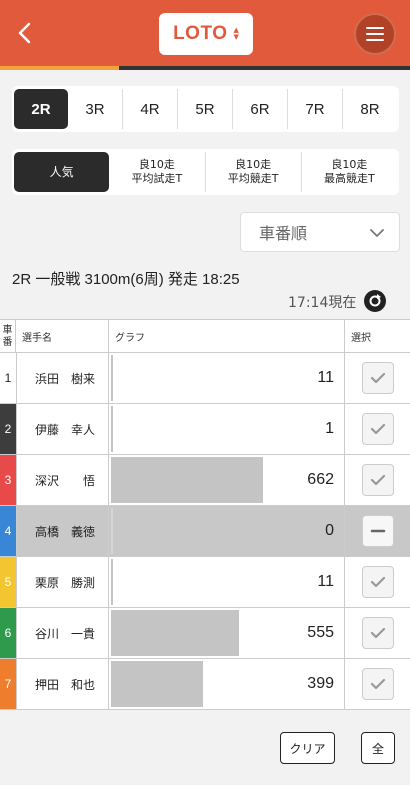 This screenshot has width=410, height=785. I want to click on table-row: 6 谷川 一貴 555, so click(205, 633).